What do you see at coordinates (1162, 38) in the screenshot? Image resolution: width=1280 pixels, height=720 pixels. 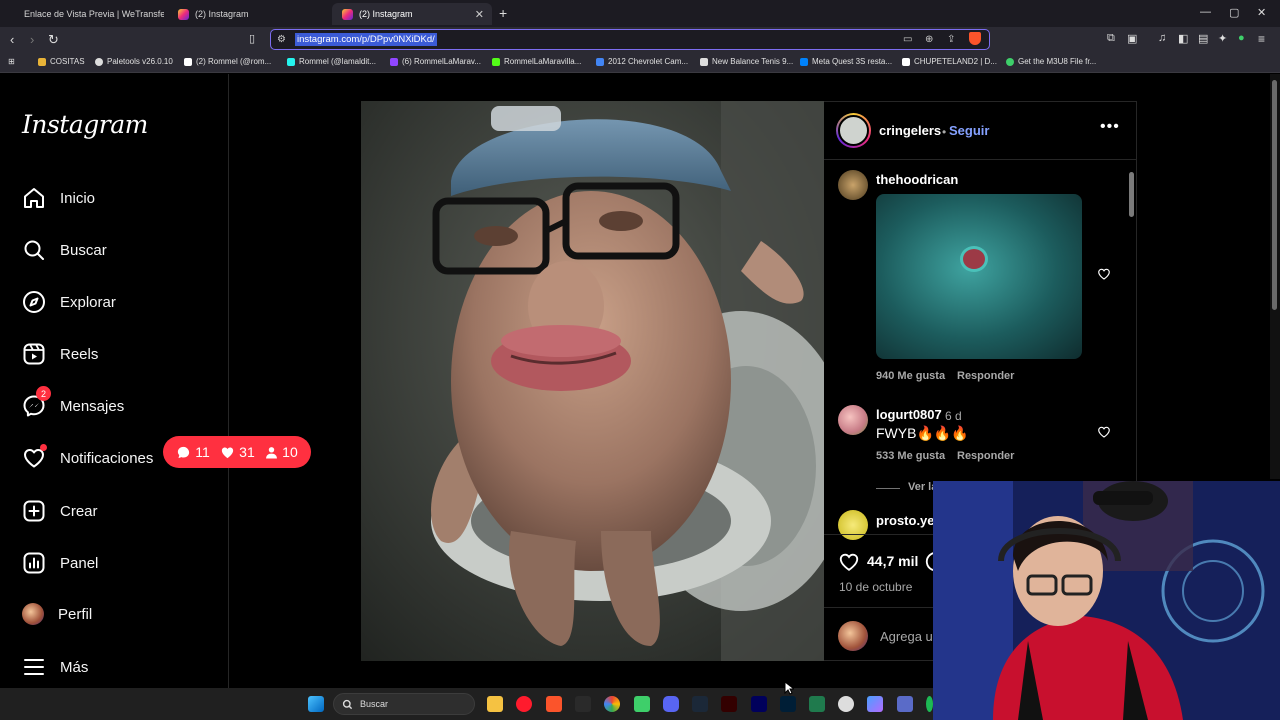 I see `music-icon: ♫` at bounding box center [1162, 38].